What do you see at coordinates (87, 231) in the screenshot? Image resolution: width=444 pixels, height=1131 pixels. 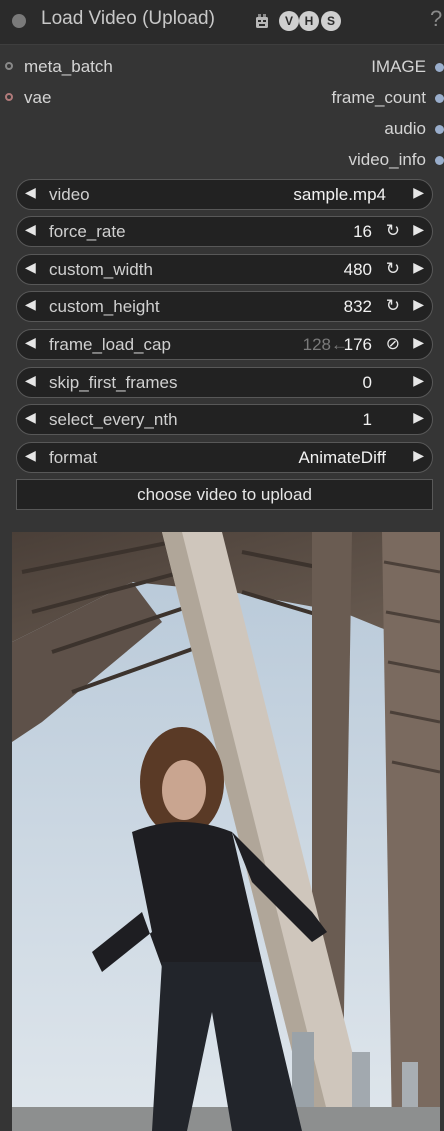 I see `widget-label: force_rate` at bounding box center [87, 231].